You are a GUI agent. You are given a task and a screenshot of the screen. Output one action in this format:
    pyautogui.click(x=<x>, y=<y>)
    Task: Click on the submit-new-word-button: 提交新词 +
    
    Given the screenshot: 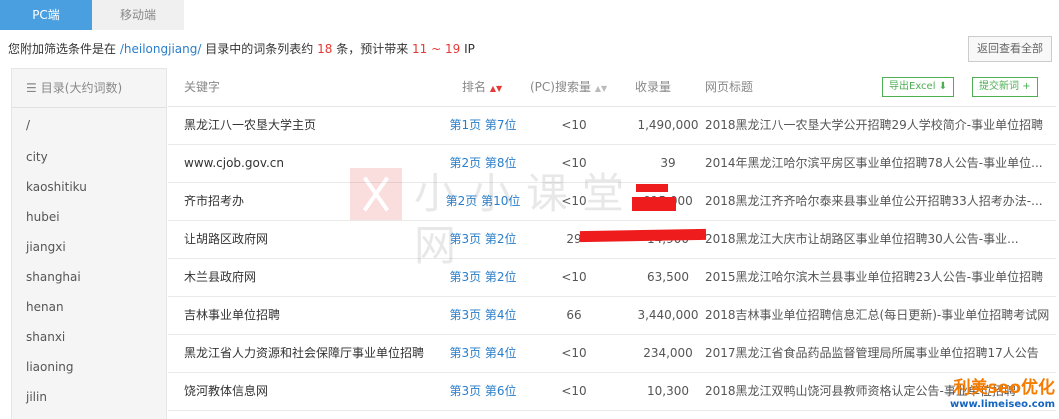 What is the action you would take?
    pyautogui.click(x=1005, y=87)
    